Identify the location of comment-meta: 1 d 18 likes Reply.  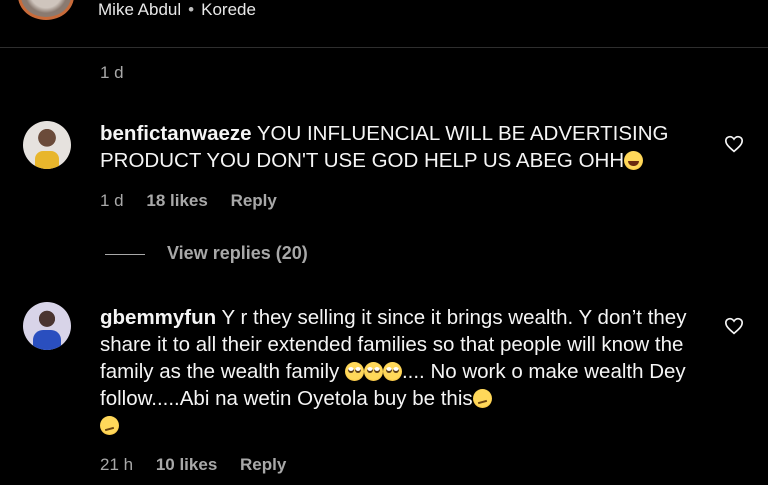
(197, 201).